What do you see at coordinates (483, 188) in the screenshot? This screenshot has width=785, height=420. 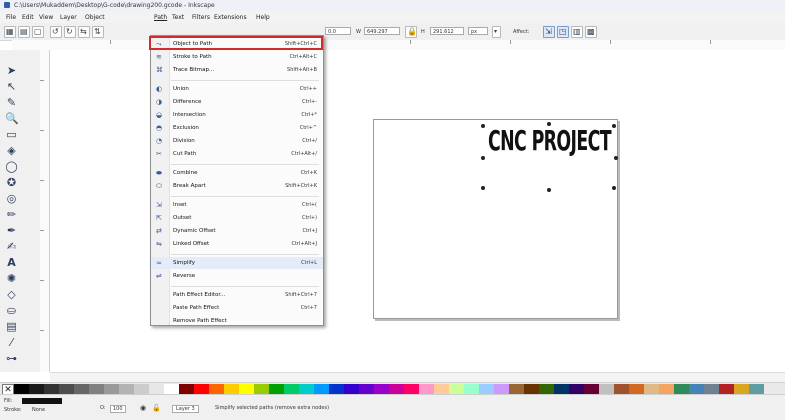 I see `selection-handle-sw` at bounding box center [483, 188].